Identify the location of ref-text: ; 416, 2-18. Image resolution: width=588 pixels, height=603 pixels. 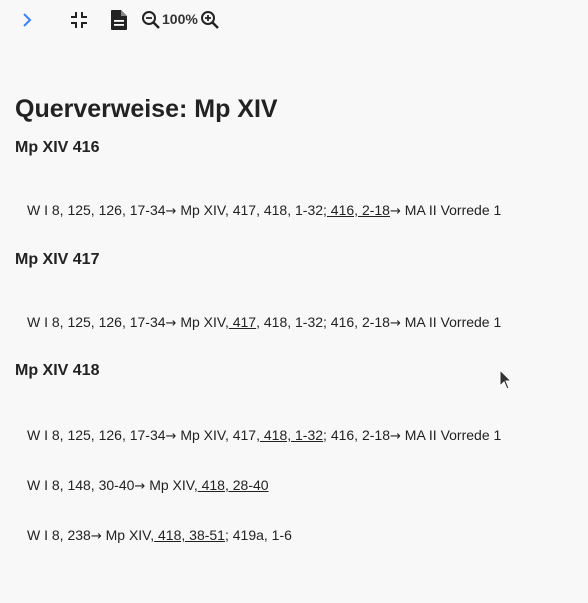
(356, 435).